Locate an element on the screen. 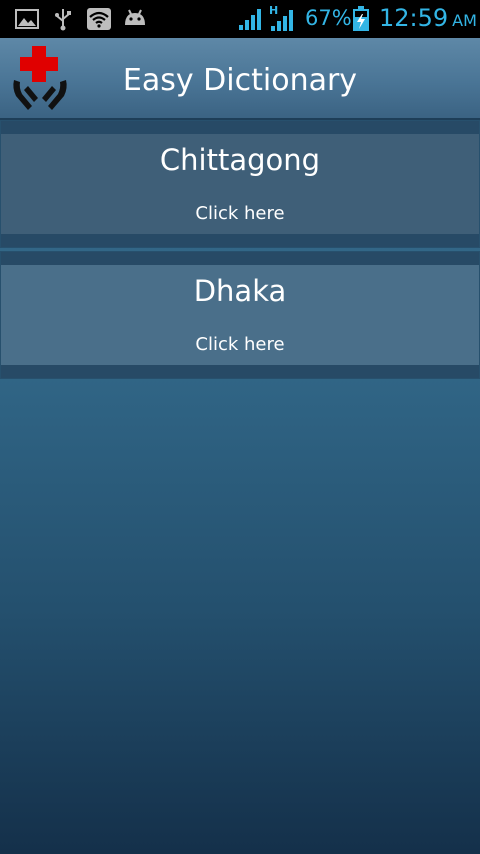  usb-icon is located at coordinates (63, 20).